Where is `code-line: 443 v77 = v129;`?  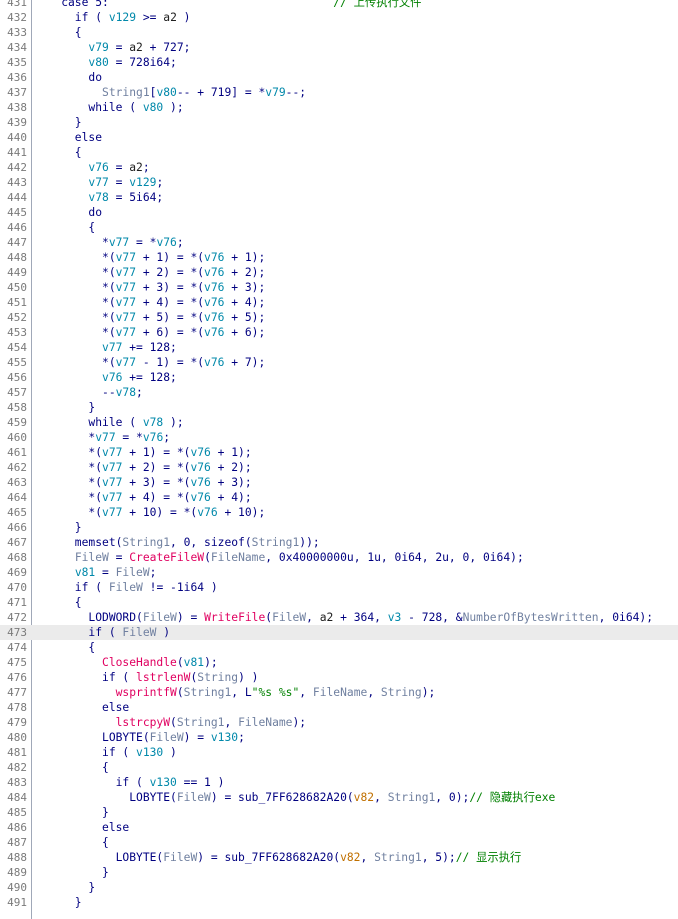
code-line: 443 v77 = v129; is located at coordinates (339, 182).